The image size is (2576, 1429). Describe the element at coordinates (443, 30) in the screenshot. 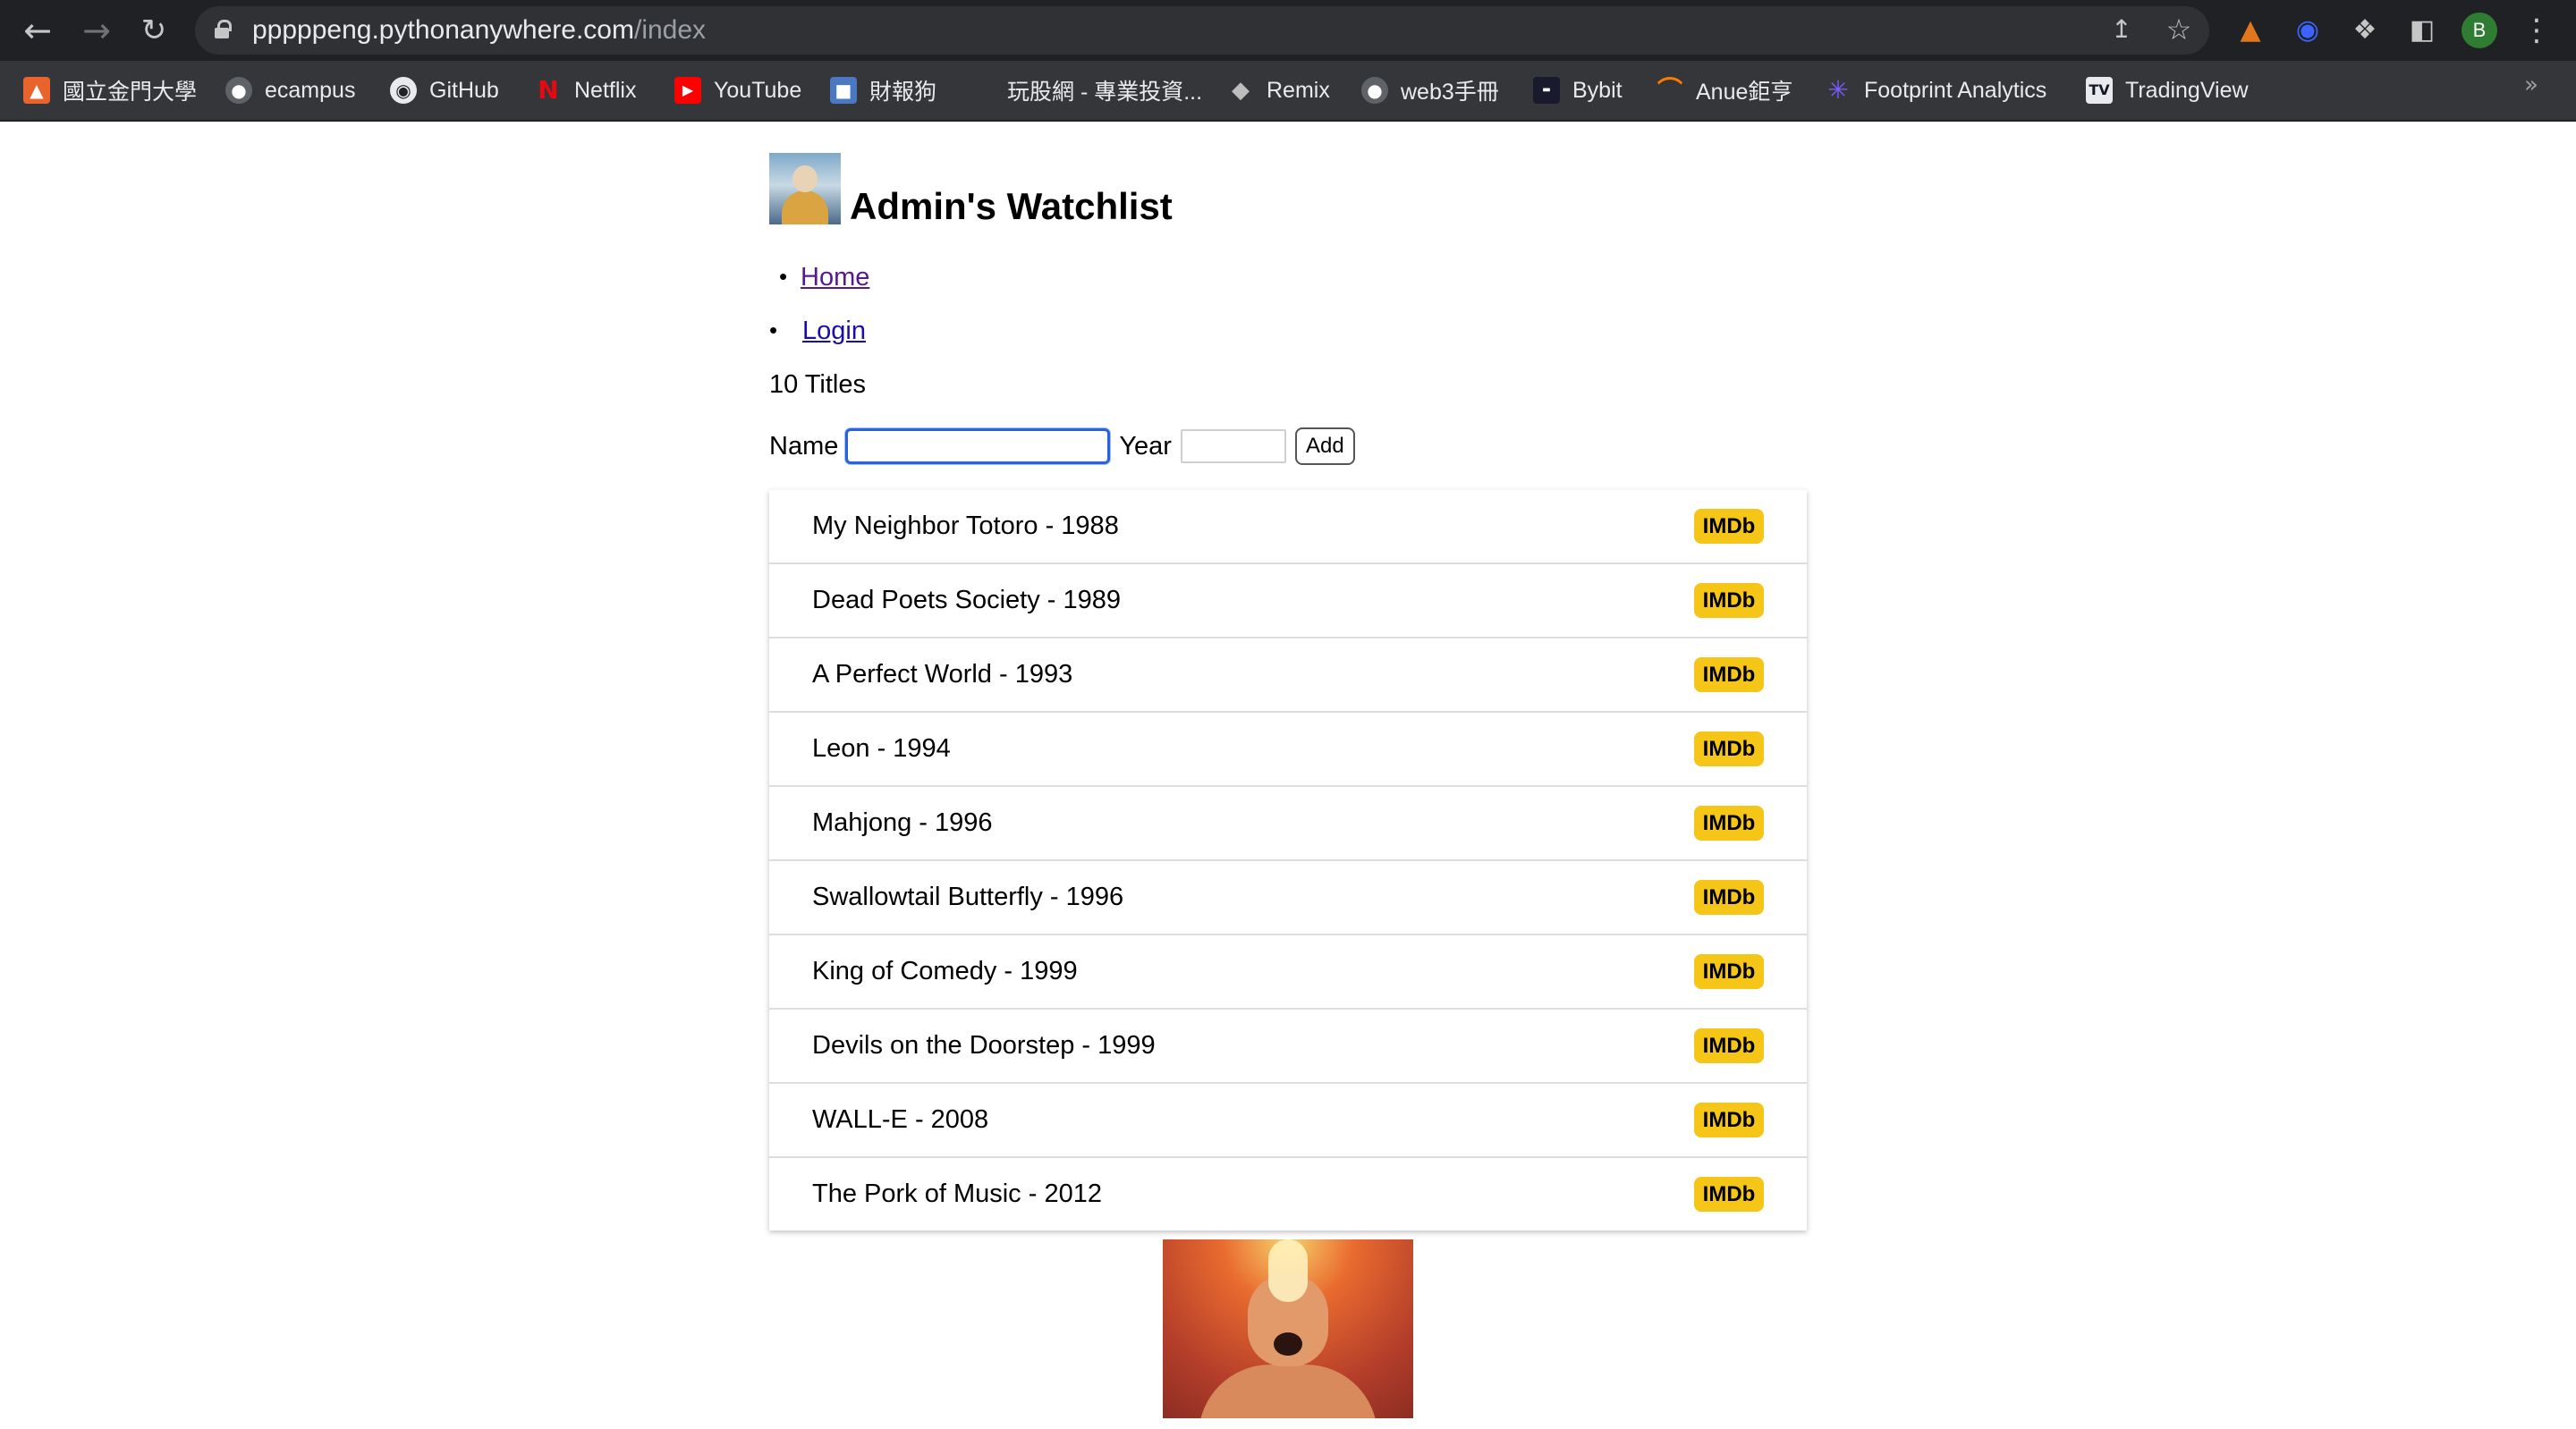

I see `url-host: pppppeng.pythonanywhere.com` at that location.